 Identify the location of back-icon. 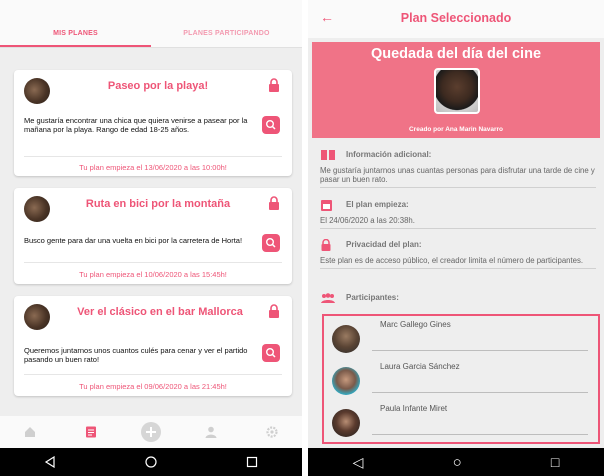
(50, 462).